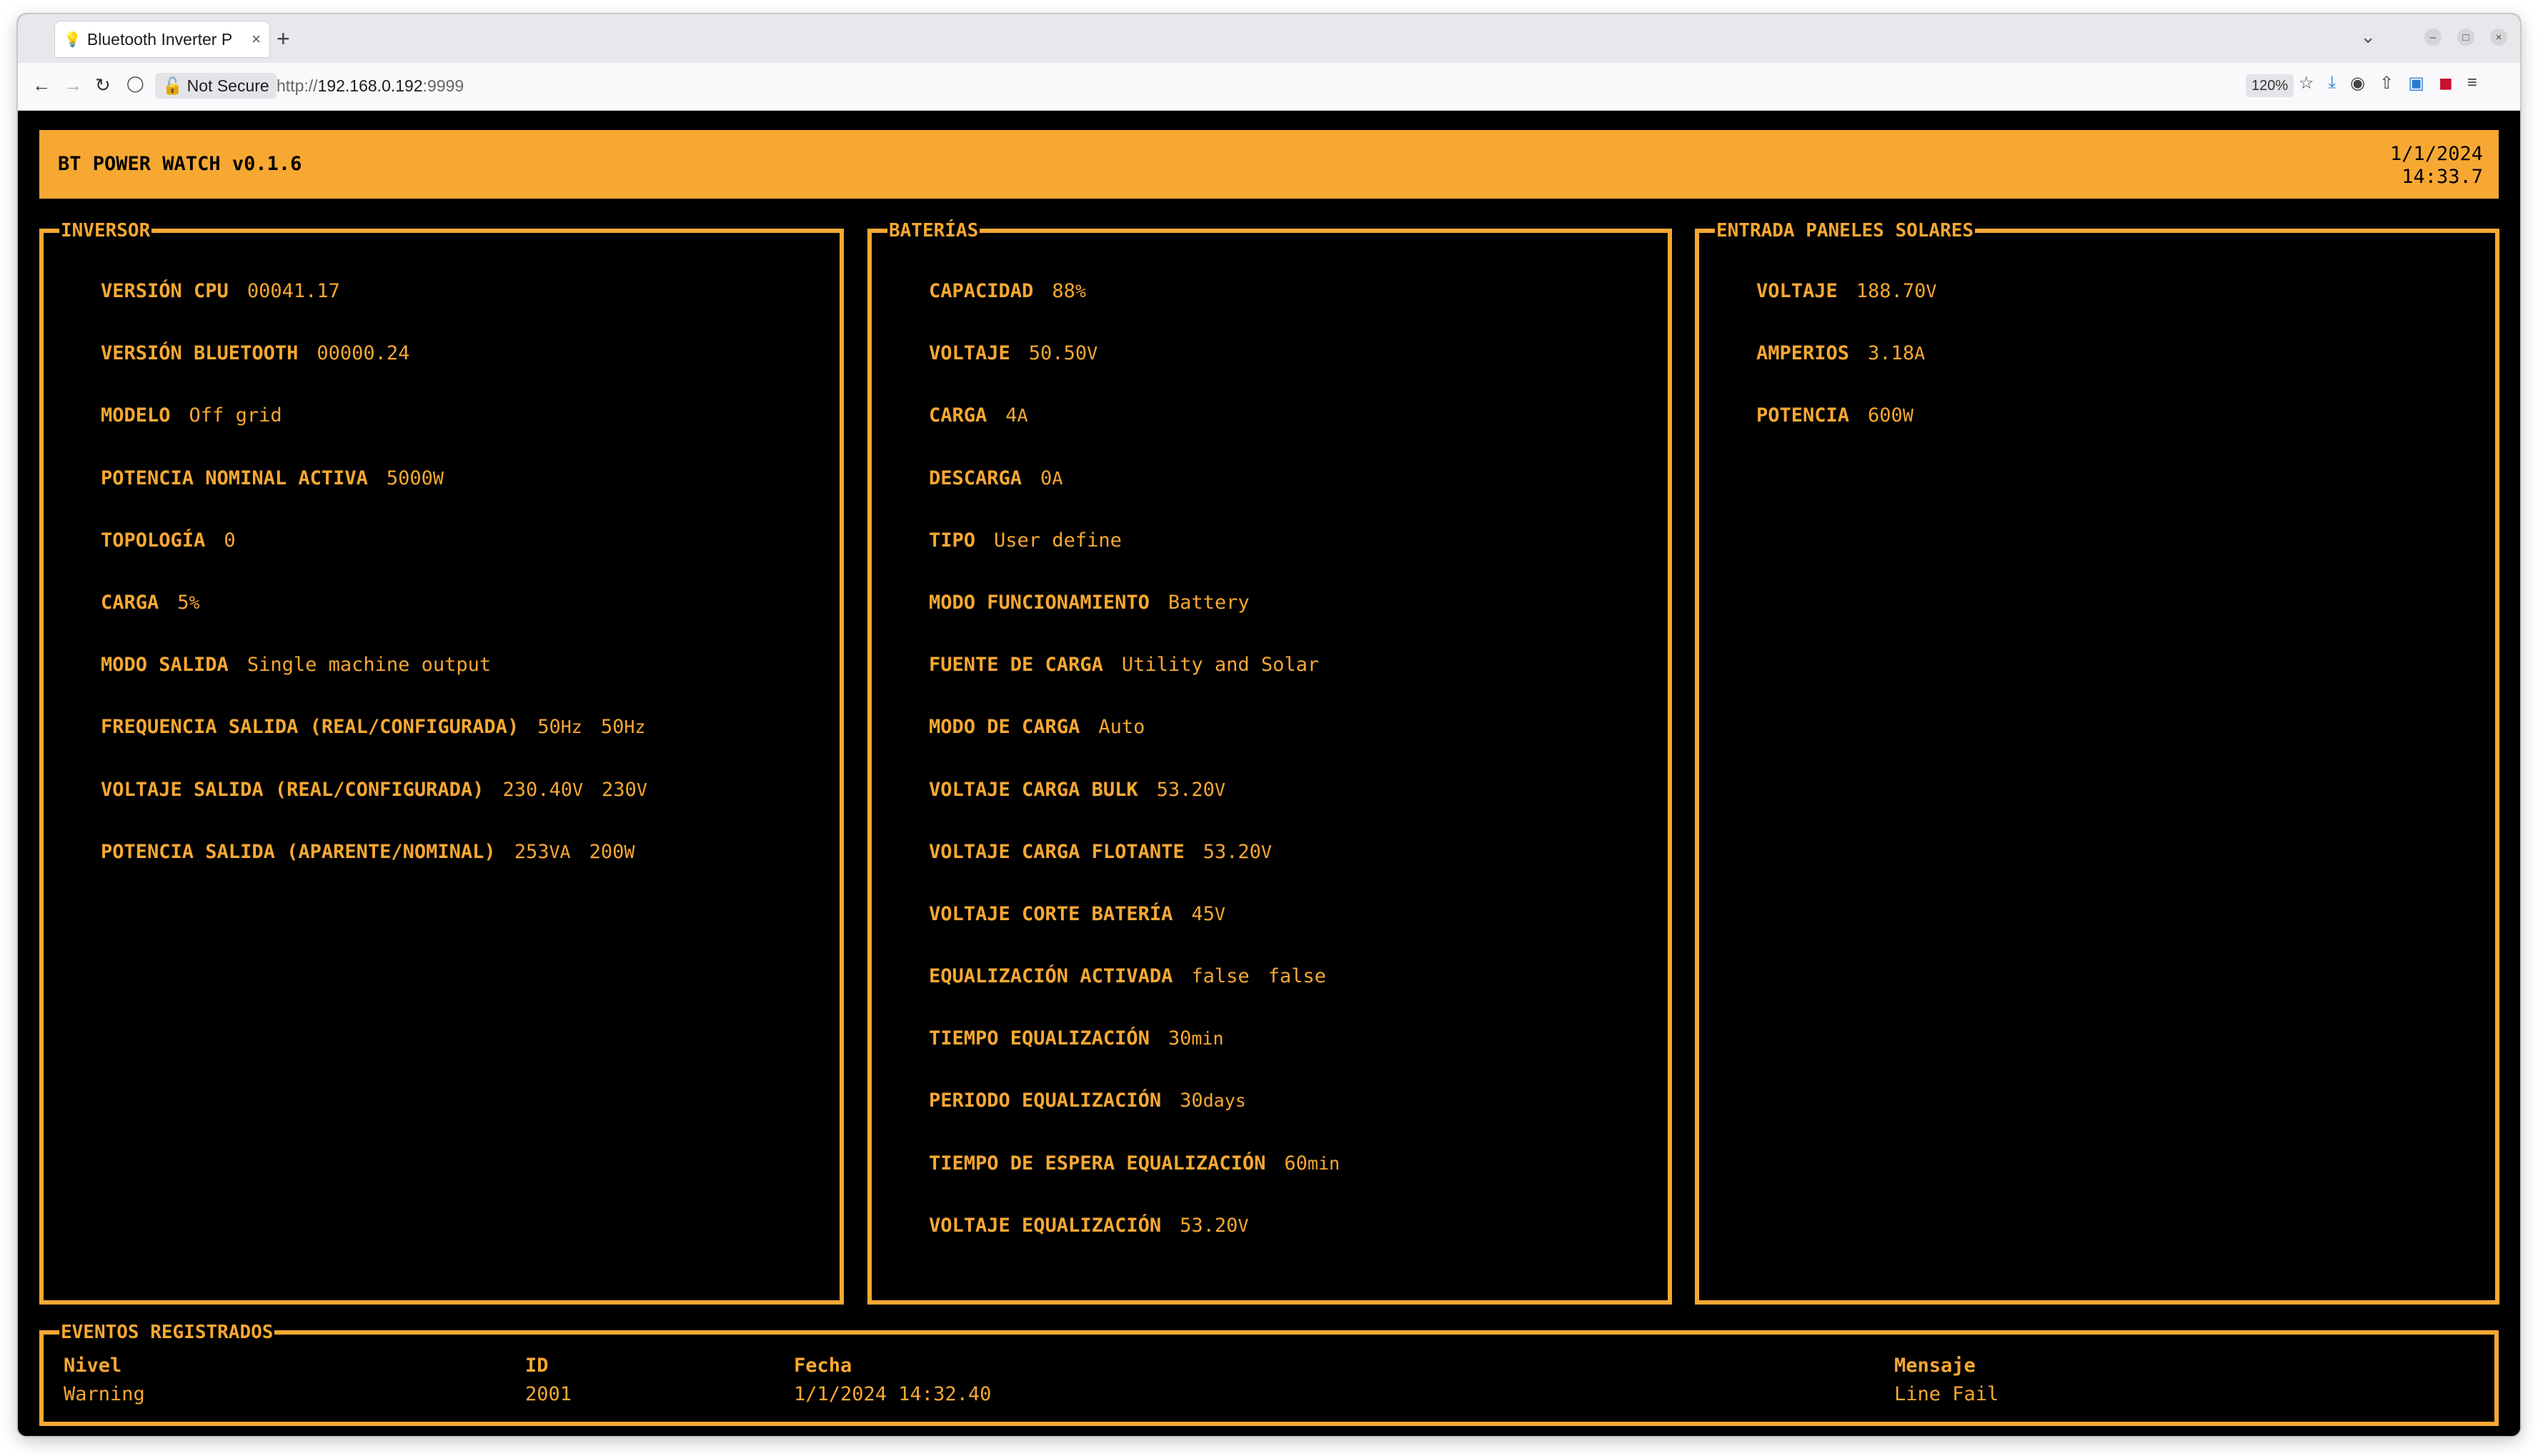 This screenshot has width=2538, height=1456. What do you see at coordinates (1063, 291) in the screenshot?
I see `value-number: 88` at bounding box center [1063, 291].